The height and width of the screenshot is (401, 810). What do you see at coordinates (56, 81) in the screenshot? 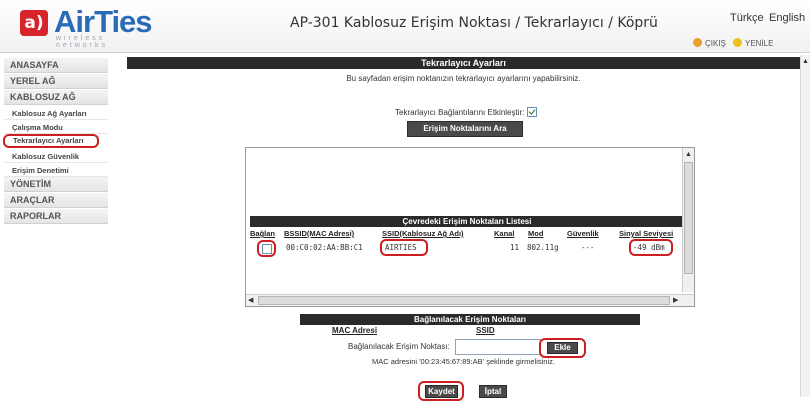
I see `nav-yerel-ag: YEREL AĞ` at bounding box center [56, 81].